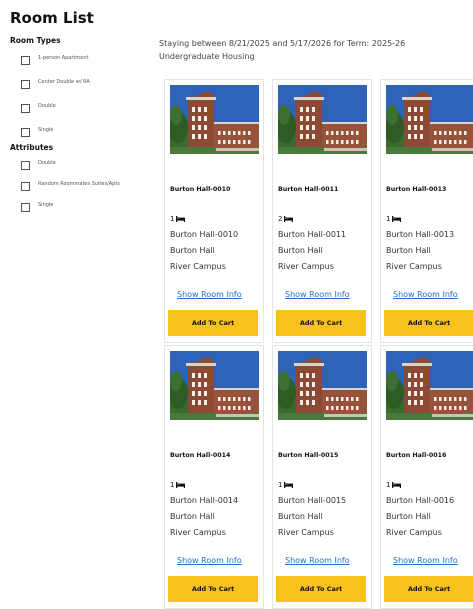 The width and height of the screenshot is (473, 609). Describe the element at coordinates (312, 500) in the screenshot. I see `room-number: Burton Hall-0015` at that location.